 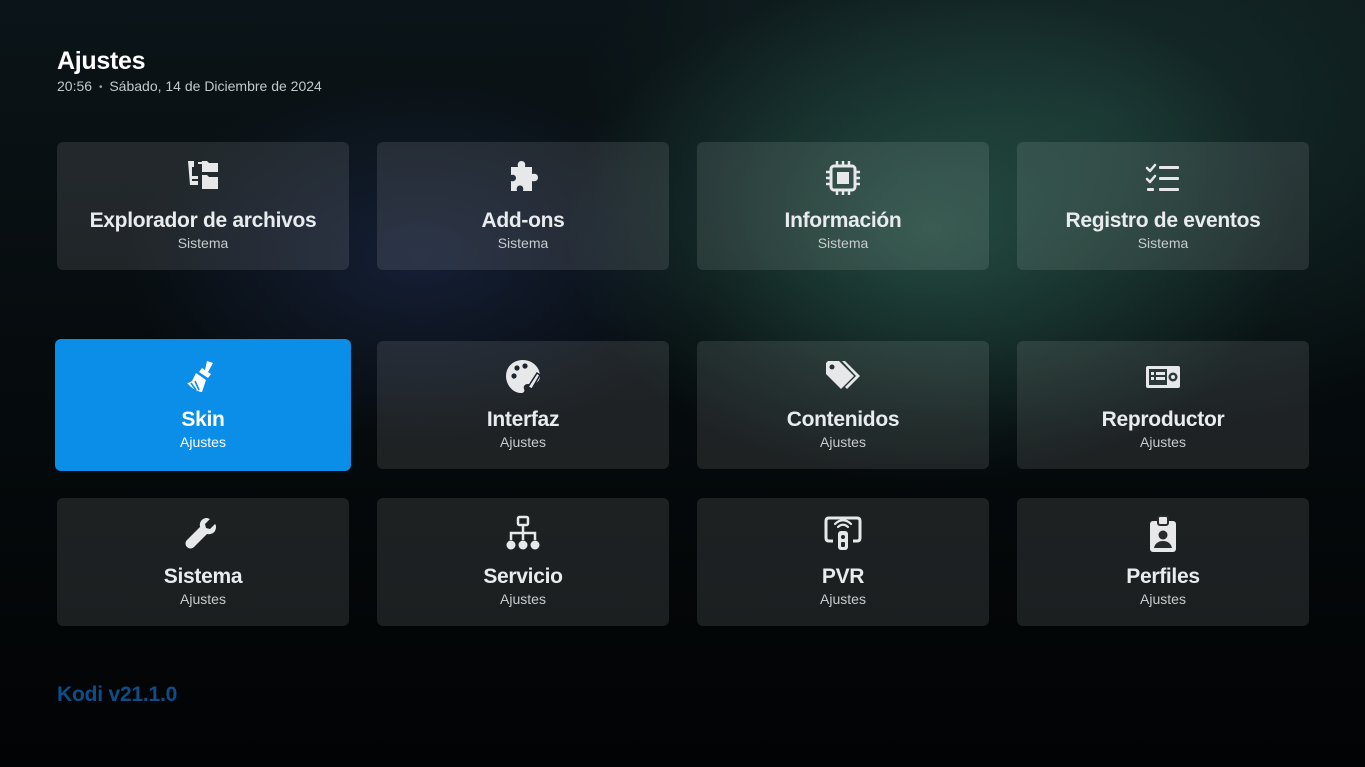 I want to click on tile-player: Reproductor Ajustes, so click(x=1163, y=405).